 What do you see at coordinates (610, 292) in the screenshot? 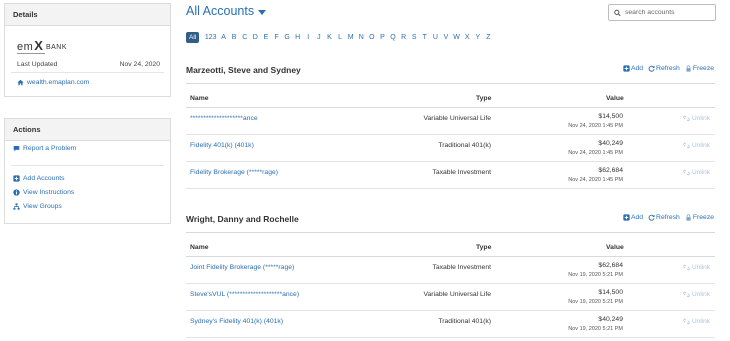
I see `account-value: $14,500` at bounding box center [610, 292].